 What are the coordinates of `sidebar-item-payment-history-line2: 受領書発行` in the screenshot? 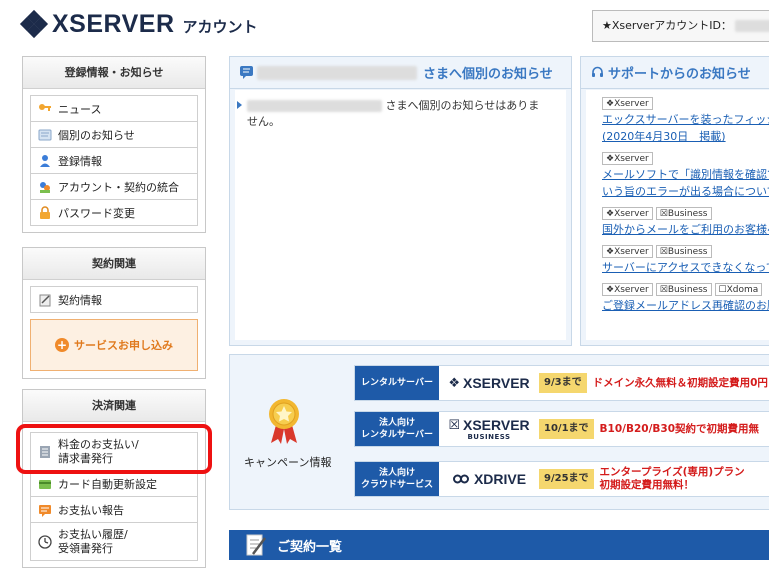 It's located at (85, 548).